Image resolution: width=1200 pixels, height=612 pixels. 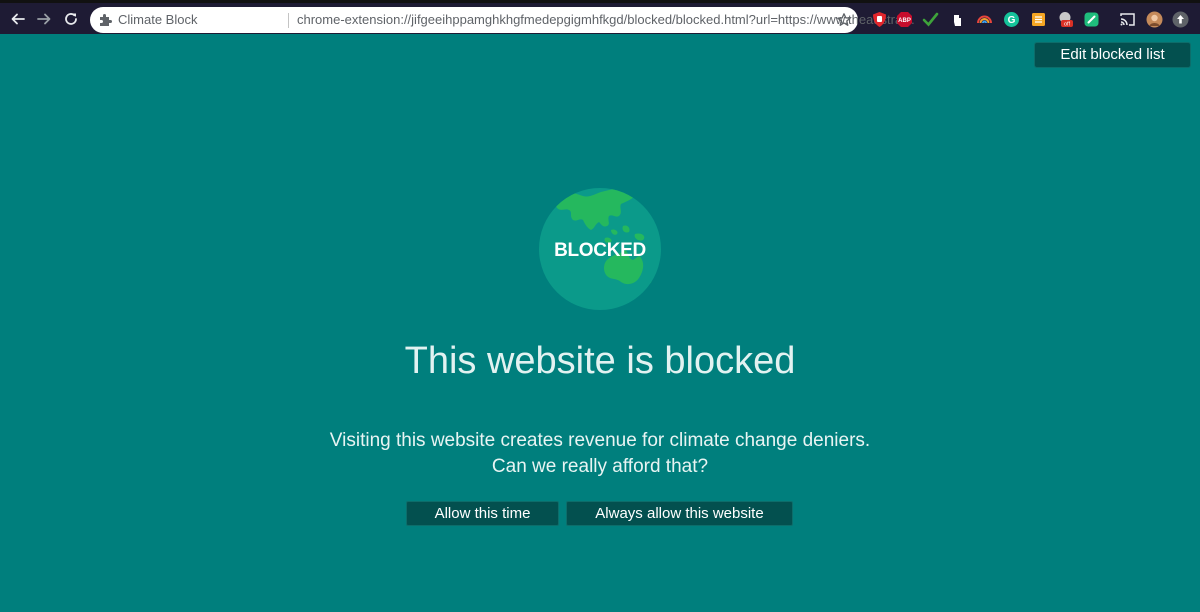 I want to click on adblock-plus-icon: ABP, so click(x=904, y=19).